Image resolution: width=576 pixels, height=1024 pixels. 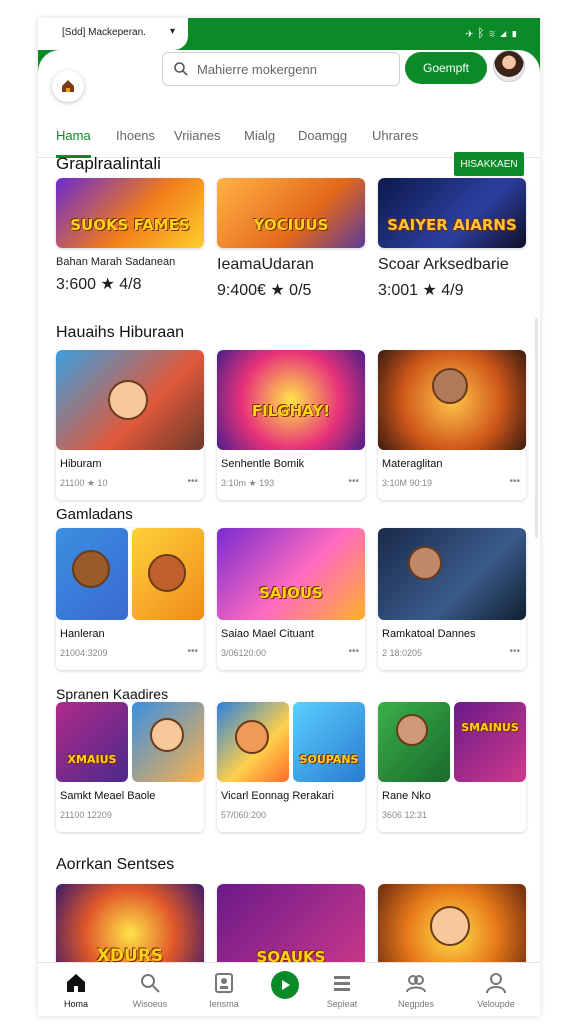 What do you see at coordinates (104, 32) in the screenshot?
I see `status-app-text: [Sdd] Mackeperan.` at bounding box center [104, 32].